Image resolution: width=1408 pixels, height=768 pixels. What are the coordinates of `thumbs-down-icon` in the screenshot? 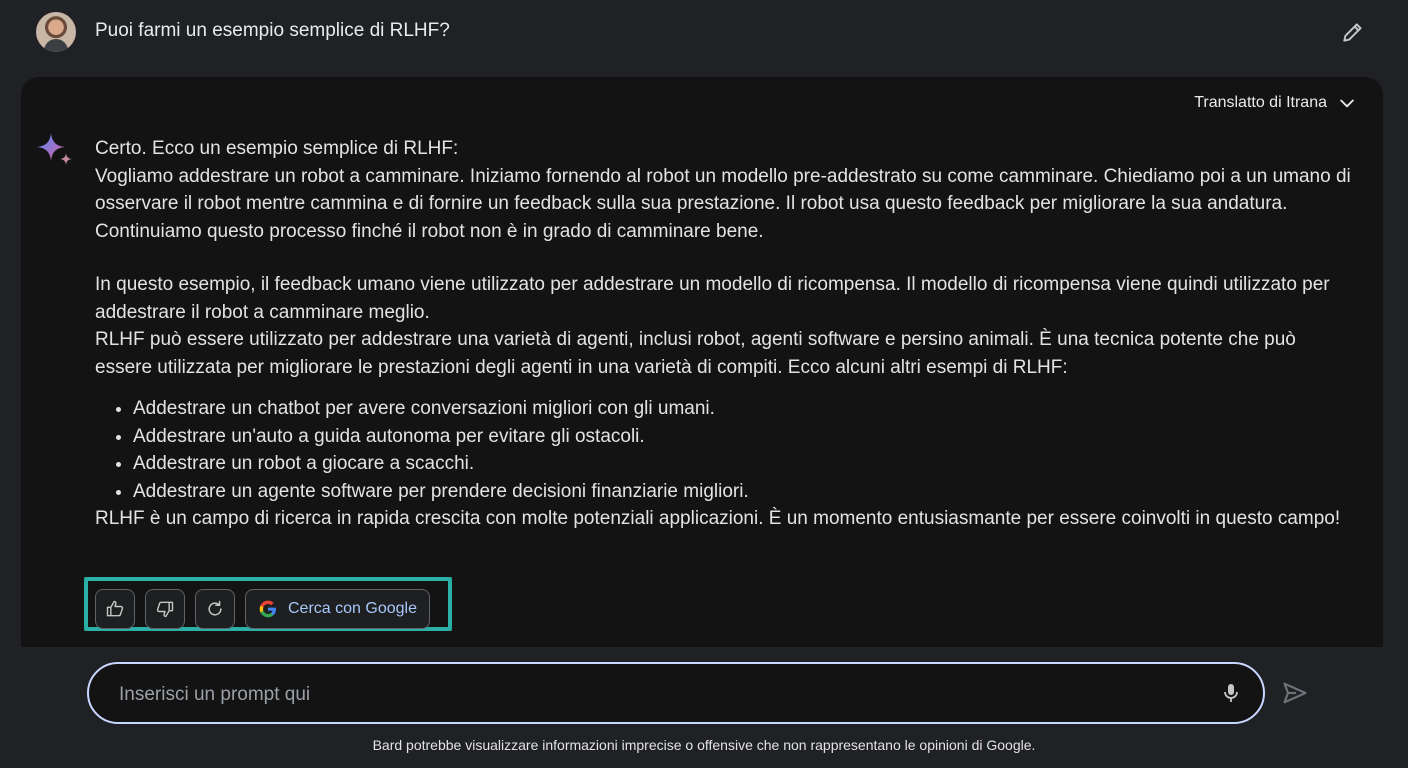 It's located at (165, 609).